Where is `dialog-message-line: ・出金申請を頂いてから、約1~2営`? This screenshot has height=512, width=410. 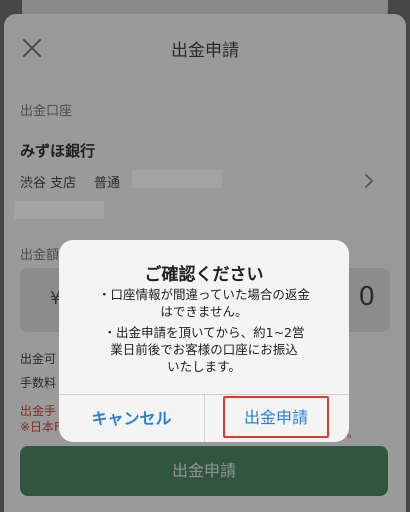 dialog-message-line: ・出金申請を頂いてから、約1~2営 is located at coordinates (204, 332).